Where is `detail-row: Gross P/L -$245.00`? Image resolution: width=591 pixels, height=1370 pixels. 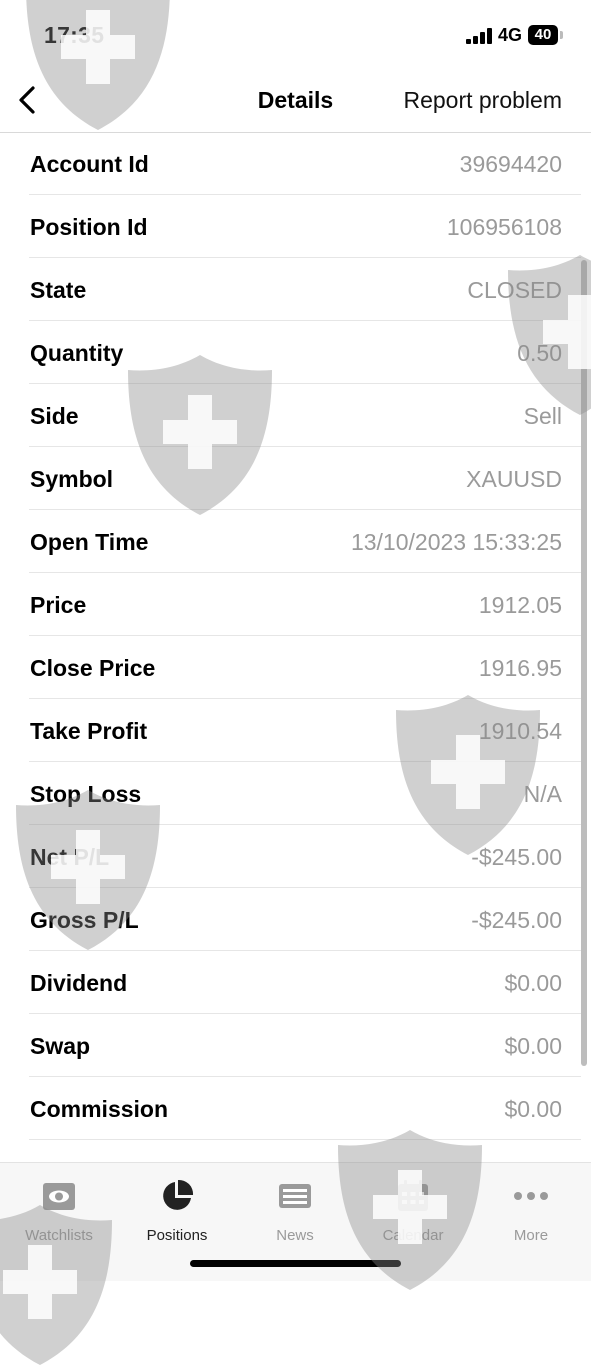 detail-row: Gross P/L -$245.00 is located at coordinates (305, 919).